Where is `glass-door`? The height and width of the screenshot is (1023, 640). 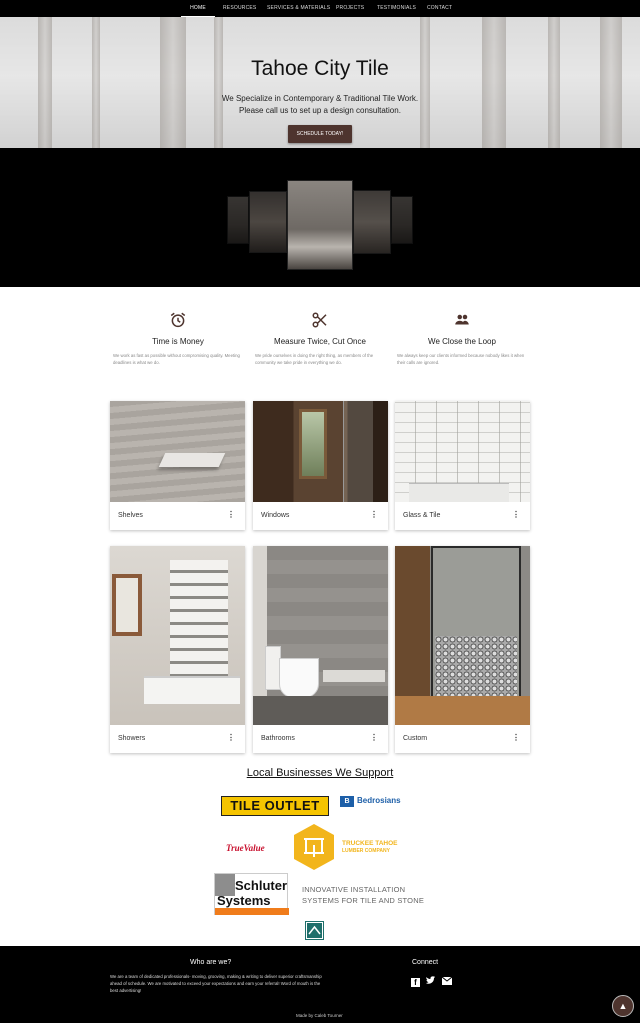
glass-door is located at coordinates (358, 451).